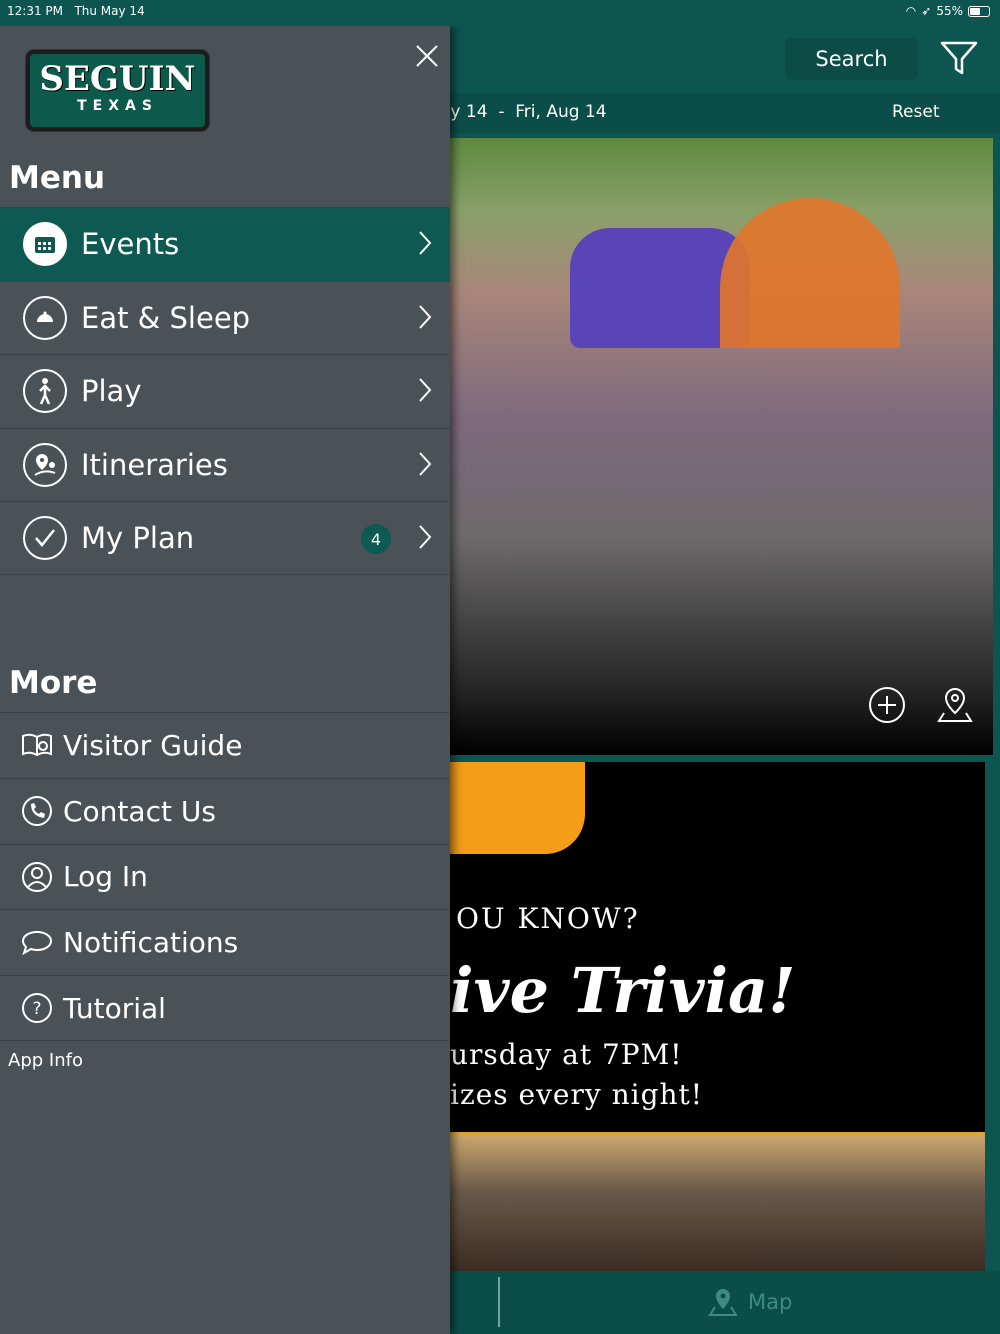 The height and width of the screenshot is (1334, 1000). What do you see at coordinates (851, 59) in the screenshot?
I see `search-button: Search` at bounding box center [851, 59].